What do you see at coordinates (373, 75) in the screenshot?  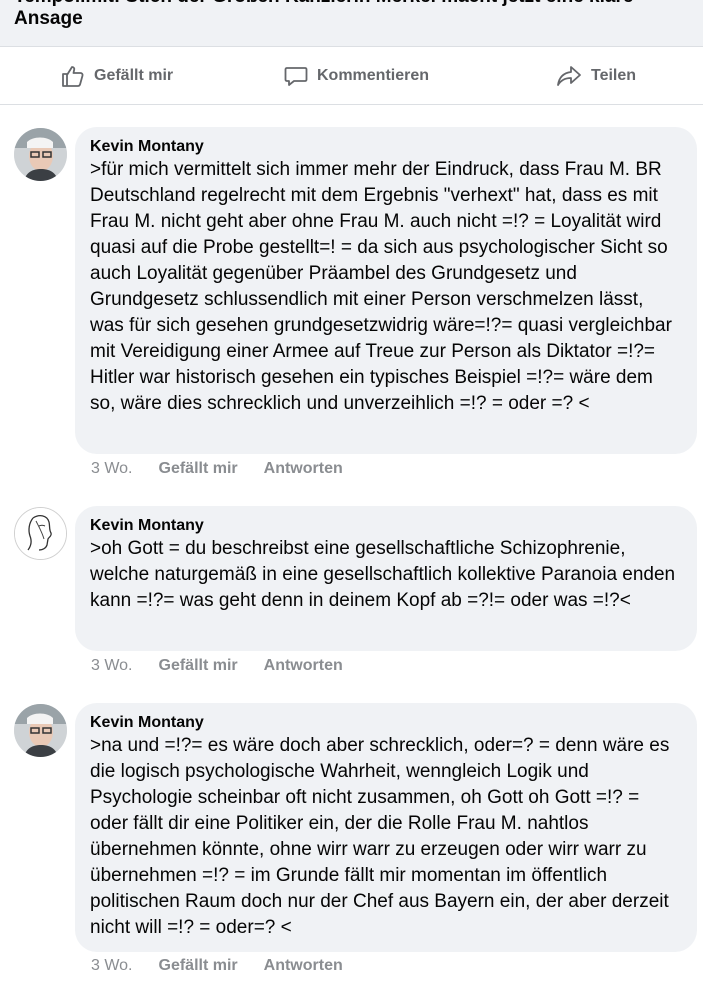 I see `comment-button-label: Kommentieren` at bounding box center [373, 75].